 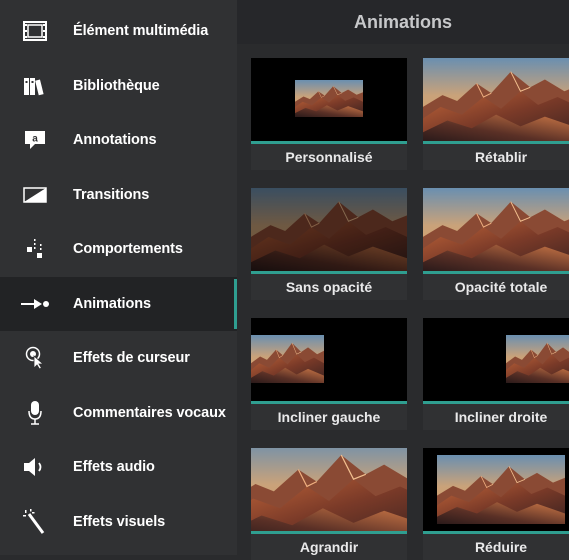 I want to click on cursor-effects-icon, so click(x=35, y=358).